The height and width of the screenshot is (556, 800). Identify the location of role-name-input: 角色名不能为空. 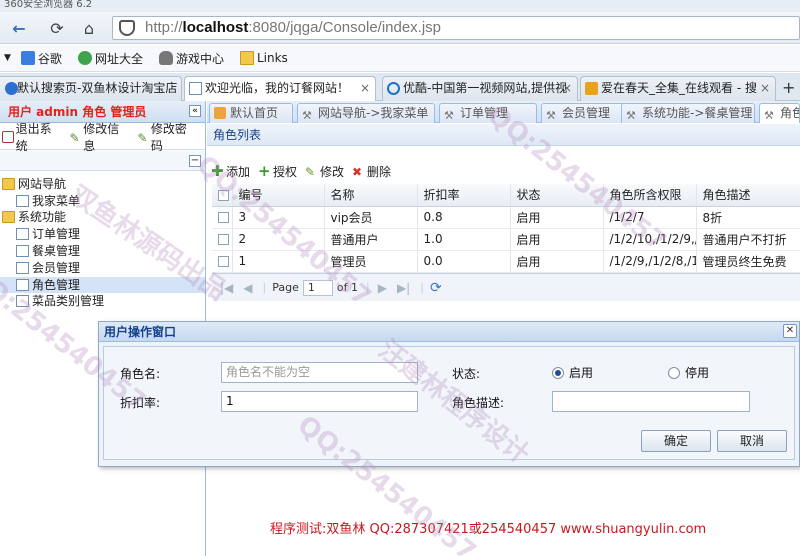
(319, 372).